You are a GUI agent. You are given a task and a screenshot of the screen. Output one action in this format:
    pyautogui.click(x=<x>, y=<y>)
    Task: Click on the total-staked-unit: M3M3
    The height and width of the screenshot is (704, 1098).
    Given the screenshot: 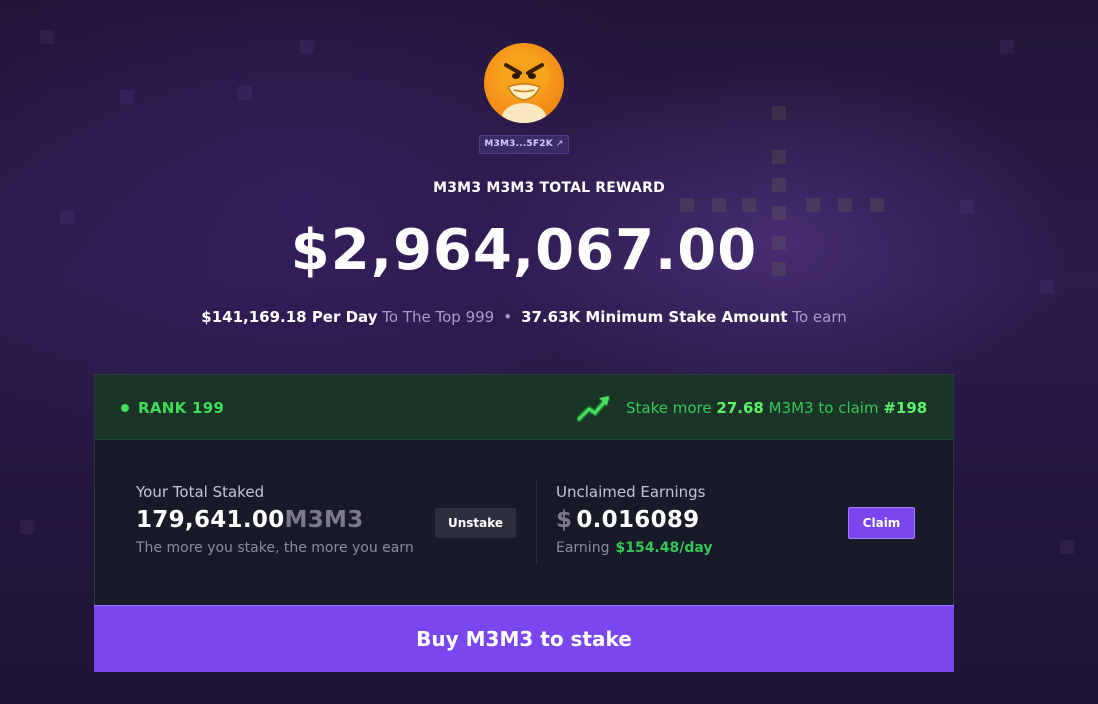 What is the action you would take?
    pyautogui.click(x=324, y=520)
    